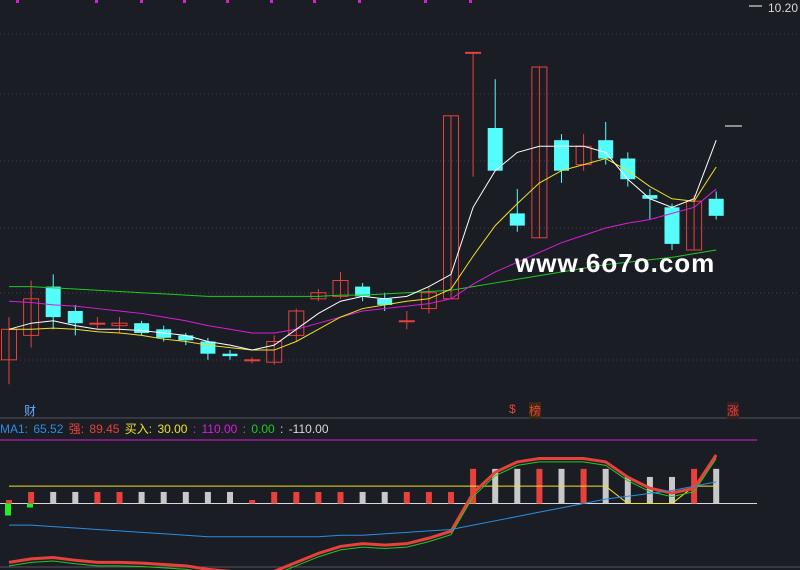  What do you see at coordinates (219, 429) in the screenshot?
I see `v110-value: 110.00` at bounding box center [219, 429].